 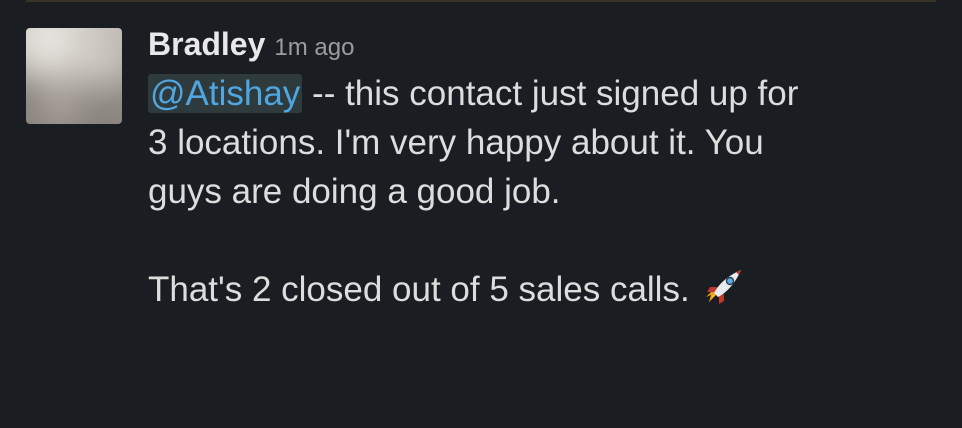 What do you see at coordinates (481, 1) in the screenshot?
I see `divider` at bounding box center [481, 1].